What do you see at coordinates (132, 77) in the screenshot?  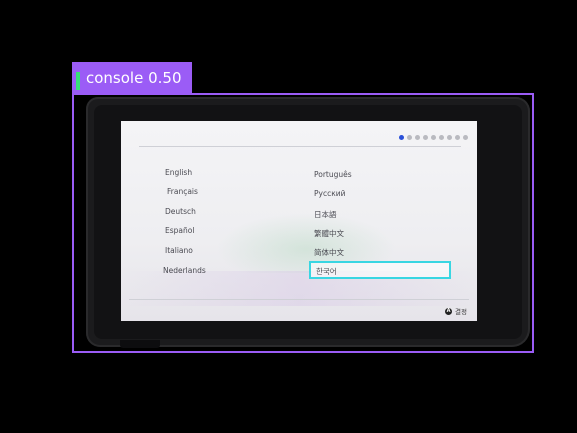 I see `detection-label: console 0.50` at bounding box center [132, 77].